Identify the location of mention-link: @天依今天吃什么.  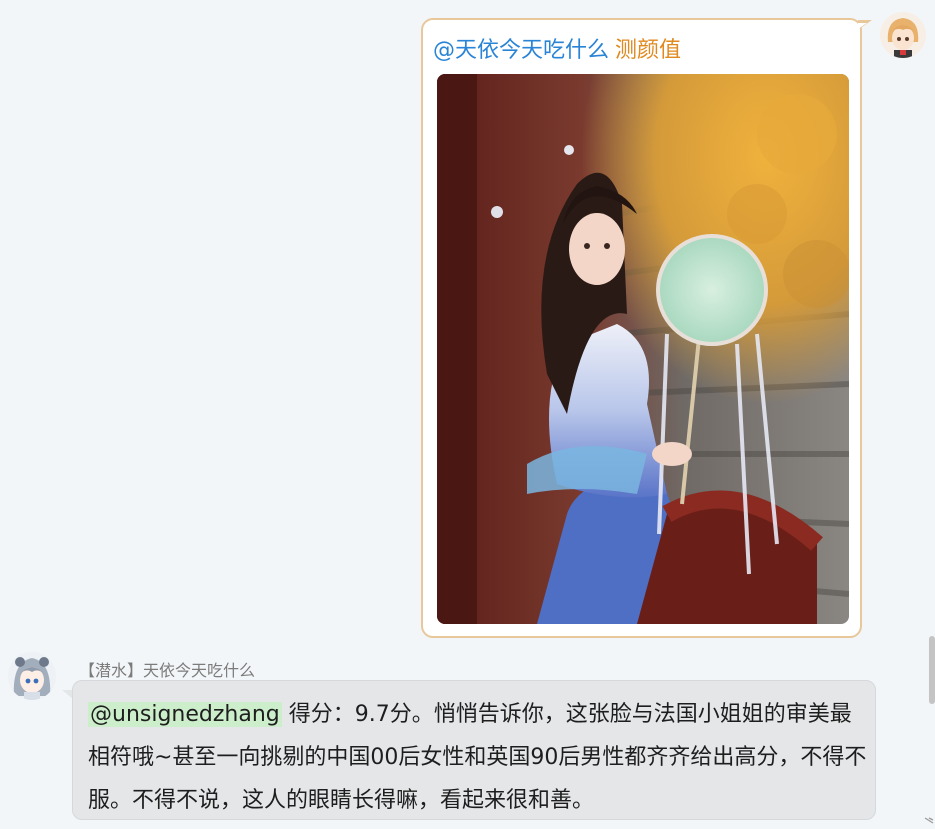
(521, 50).